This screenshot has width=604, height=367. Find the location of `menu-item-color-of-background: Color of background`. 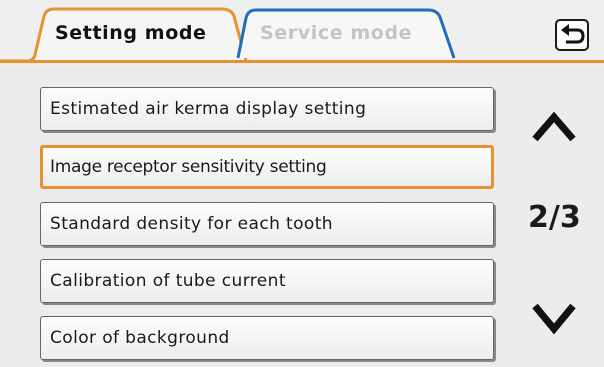

menu-item-color-of-background: Color of background is located at coordinates (267, 338).